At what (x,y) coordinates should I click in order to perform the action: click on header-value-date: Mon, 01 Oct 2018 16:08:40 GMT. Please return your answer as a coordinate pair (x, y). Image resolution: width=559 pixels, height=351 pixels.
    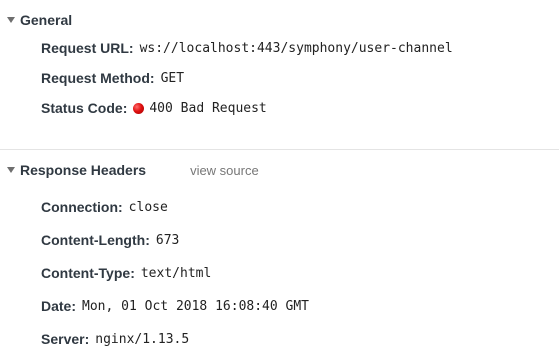
    Looking at the image, I should click on (196, 306).